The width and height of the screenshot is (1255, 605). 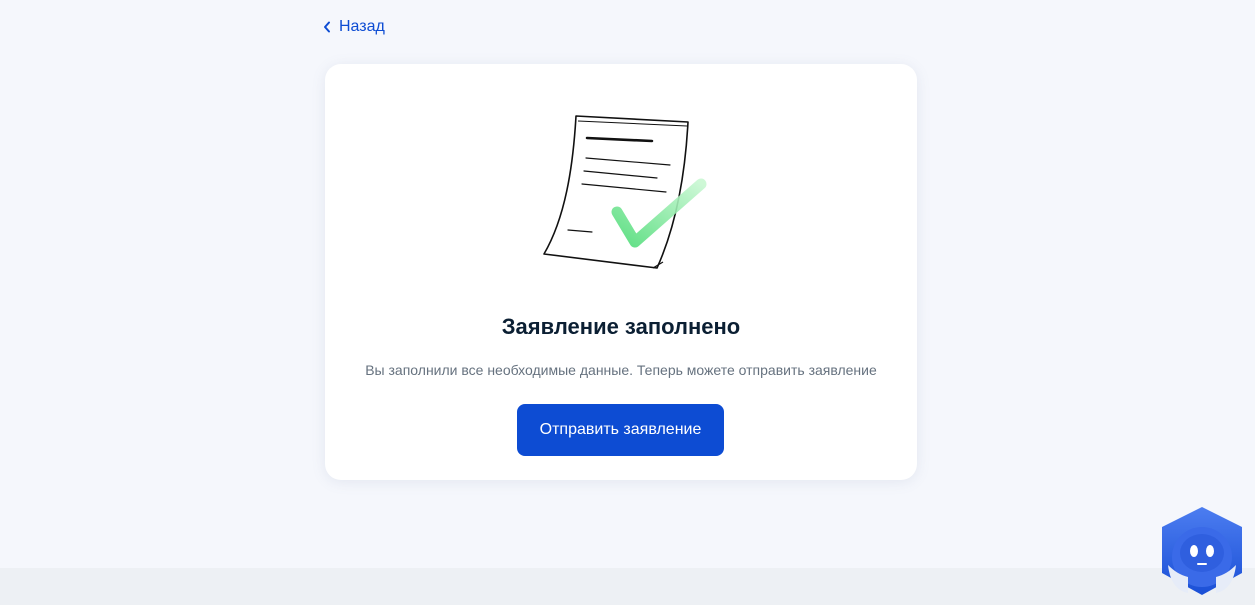 I want to click on assistant-robot-icon, so click(x=1202, y=552).